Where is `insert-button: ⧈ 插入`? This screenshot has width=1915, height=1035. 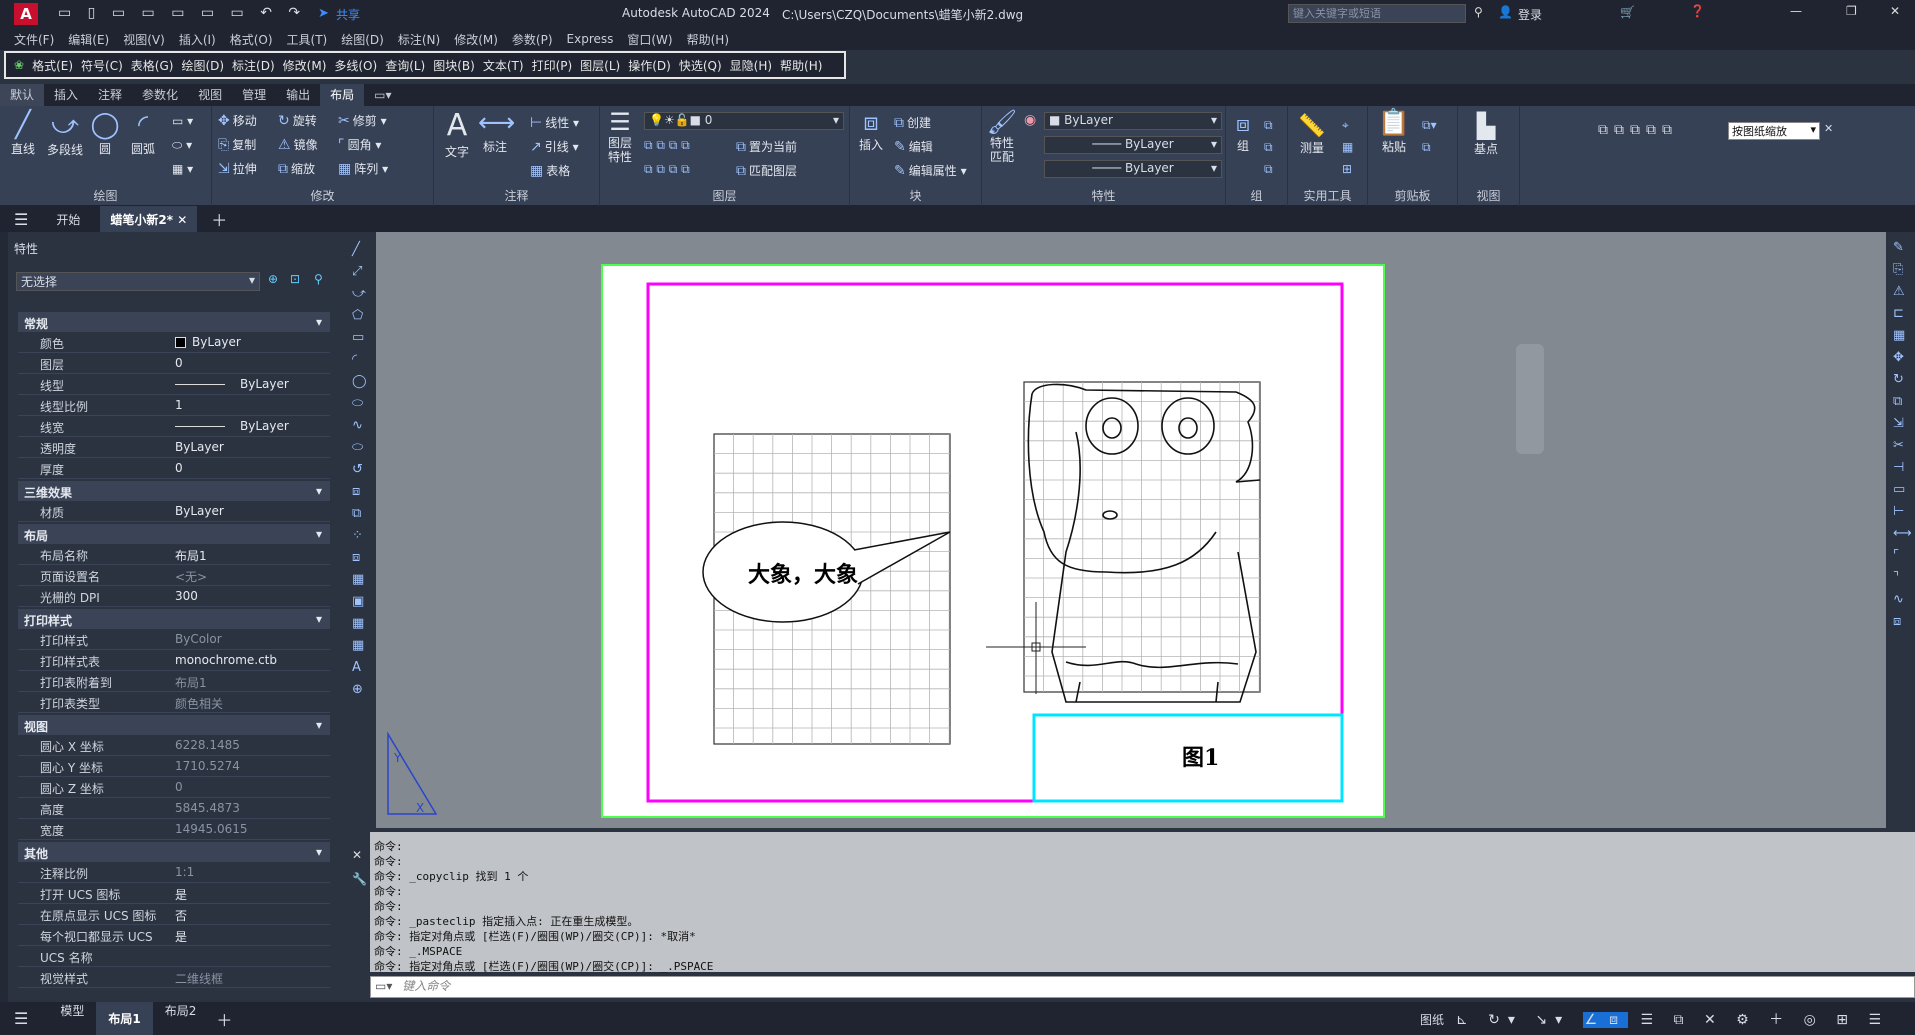 insert-button: ⧈ 插入 is located at coordinates (871, 130).